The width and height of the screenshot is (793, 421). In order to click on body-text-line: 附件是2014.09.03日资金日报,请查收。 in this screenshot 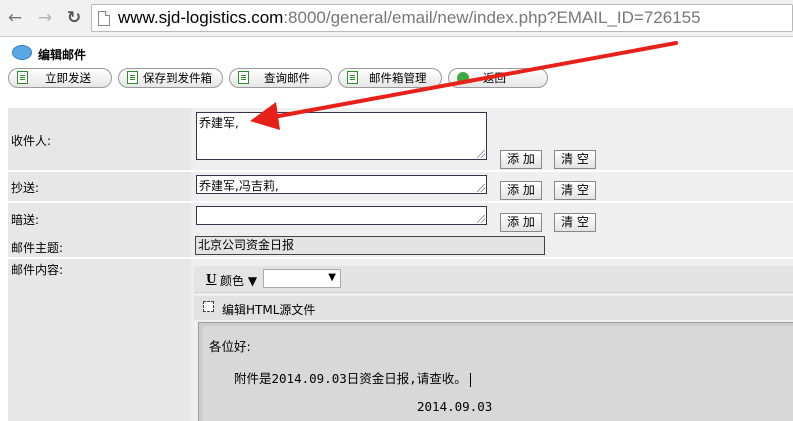, I will do `click(352, 377)`.